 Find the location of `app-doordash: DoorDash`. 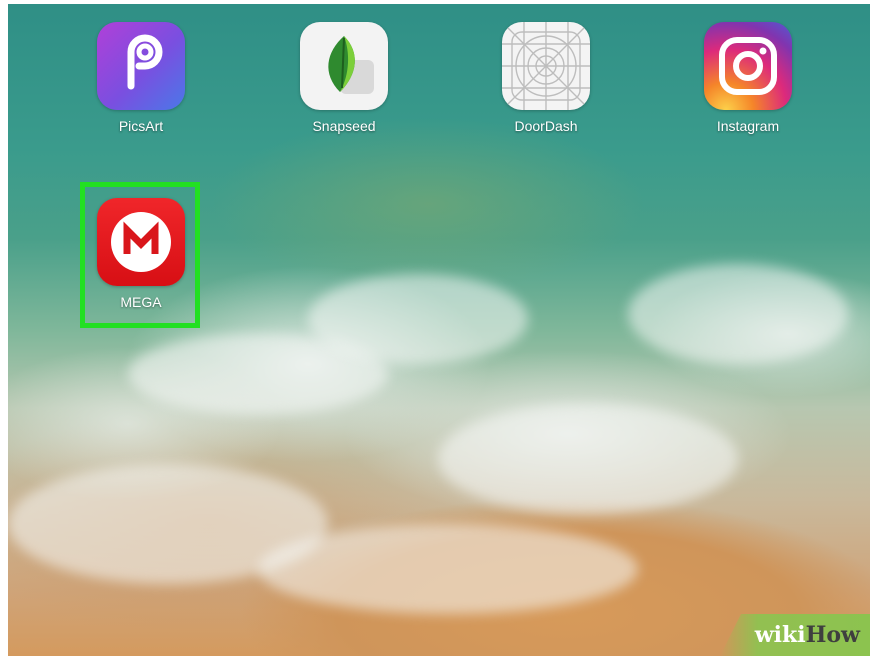

app-doordash: DoorDash is located at coordinates (546, 78).